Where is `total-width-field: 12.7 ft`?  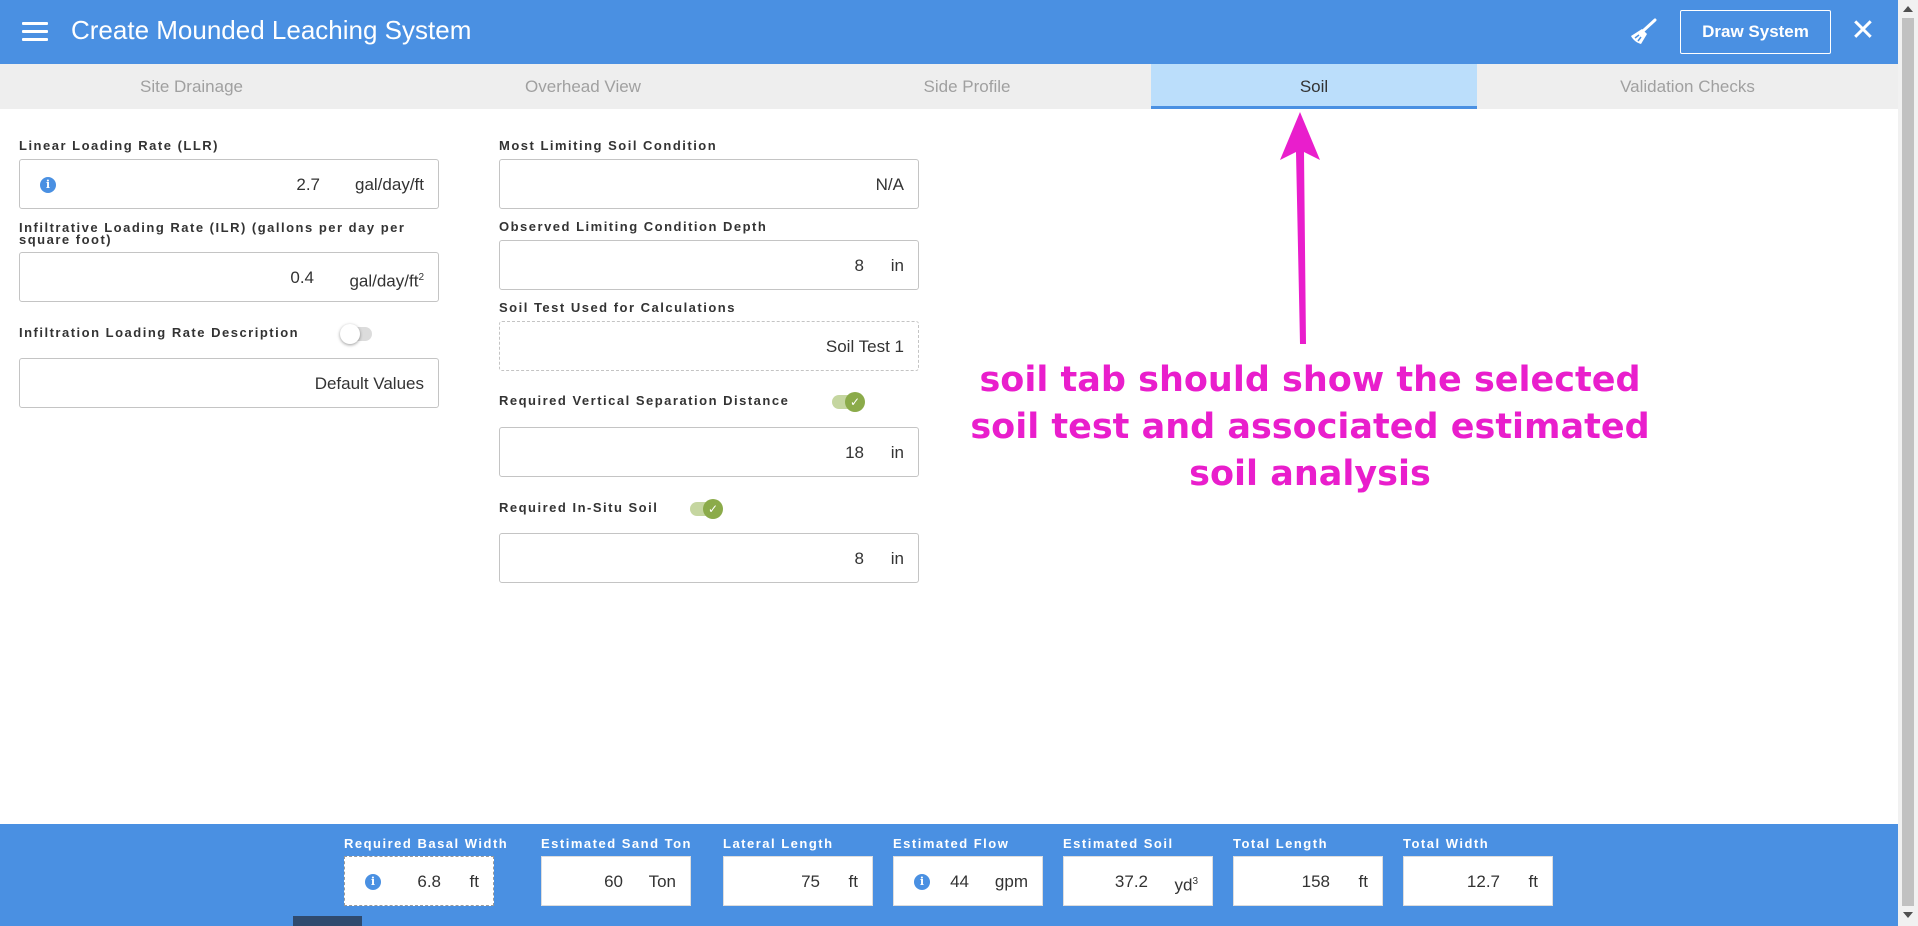 total-width-field: 12.7 ft is located at coordinates (1478, 881).